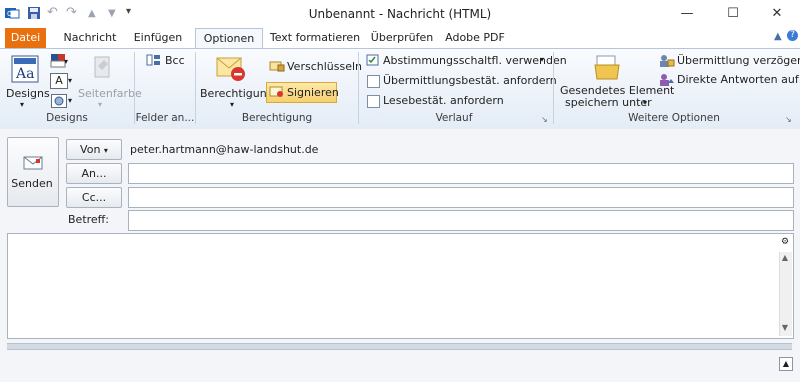 This screenshot has height=382, width=800. What do you see at coordinates (100, 104) in the screenshot?
I see `page-color-dropdown-icon: ▾` at bounding box center [100, 104].